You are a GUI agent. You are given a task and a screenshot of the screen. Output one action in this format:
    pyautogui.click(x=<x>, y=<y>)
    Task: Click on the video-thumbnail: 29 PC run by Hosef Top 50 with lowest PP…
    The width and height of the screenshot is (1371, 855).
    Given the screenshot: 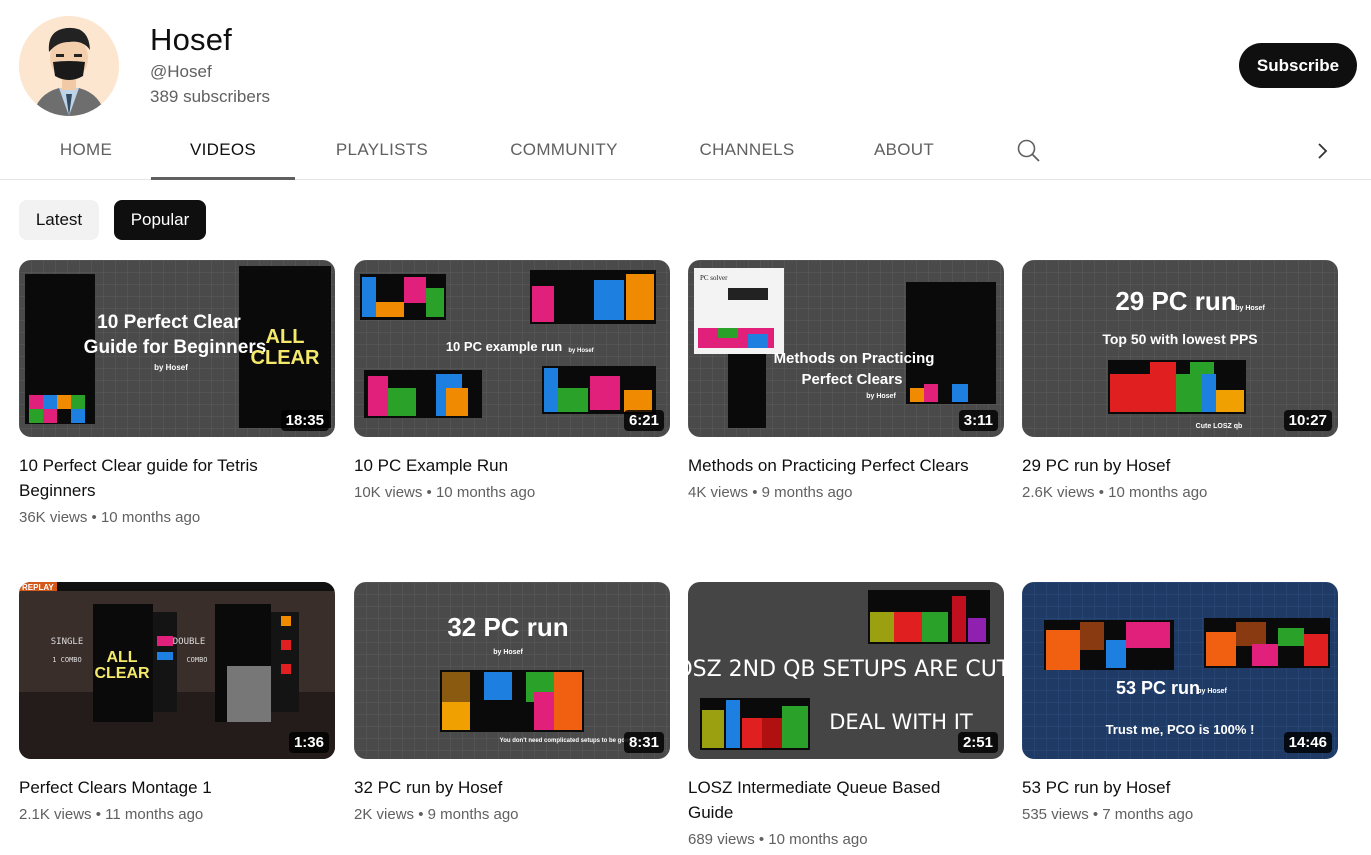 What is the action you would take?
    pyautogui.click(x=1180, y=348)
    